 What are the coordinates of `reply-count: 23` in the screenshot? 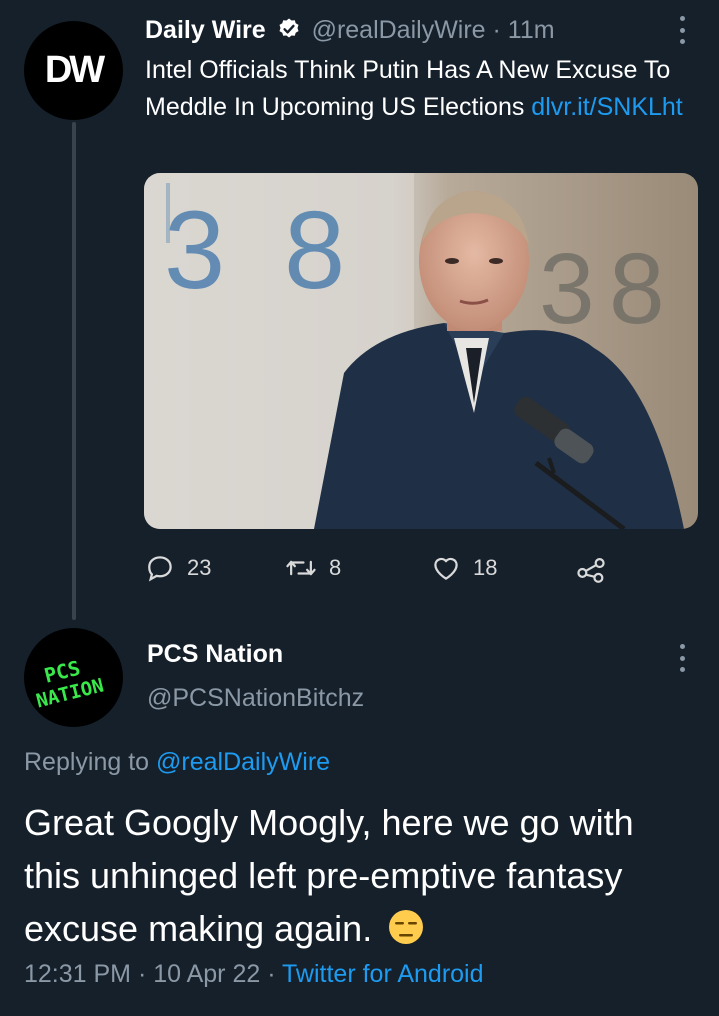 It's located at (199, 567).